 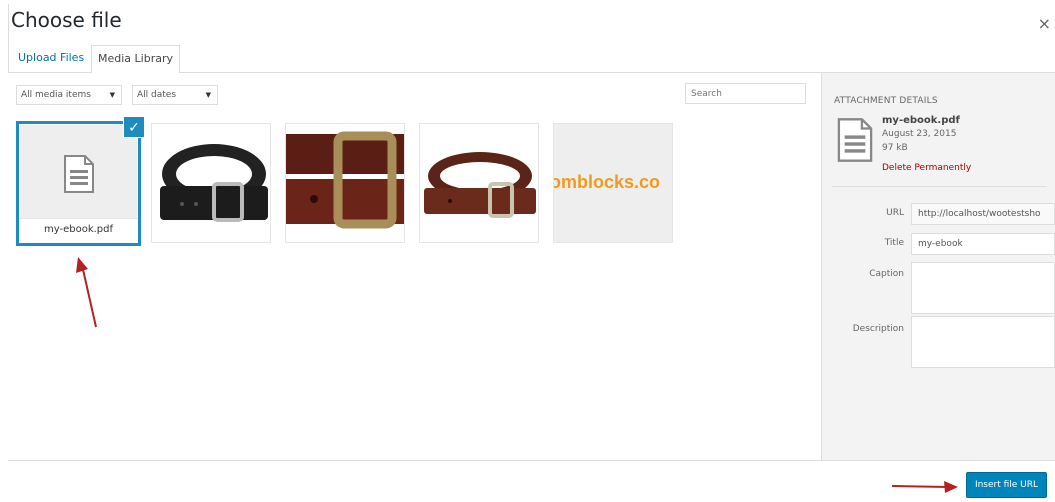 I want to click on media-item-pdf: my-ebook.pdf, so click(x=78, y=183).